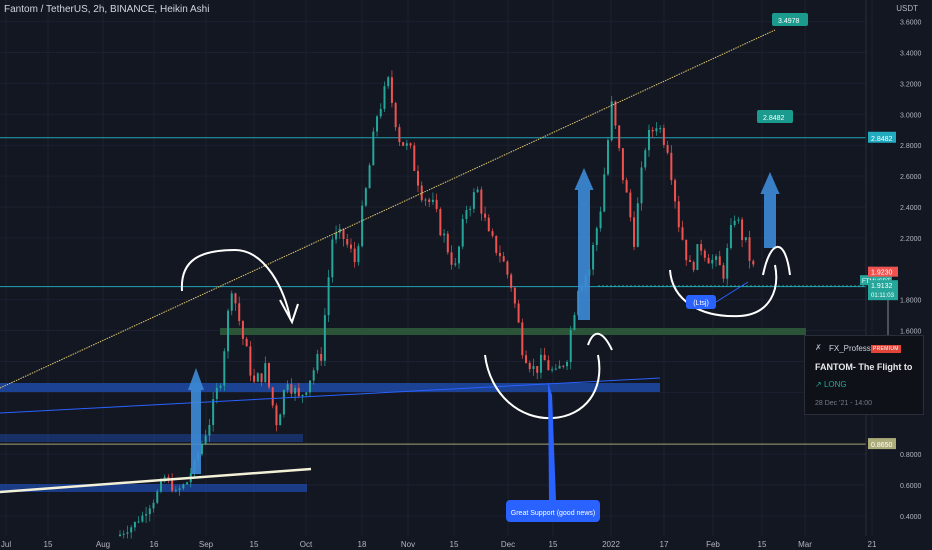 The image size is (932, 550). Describe the element at coordinates (911, 486) in the screenshot. I see `y-tick-label: 0.6000` at that location.